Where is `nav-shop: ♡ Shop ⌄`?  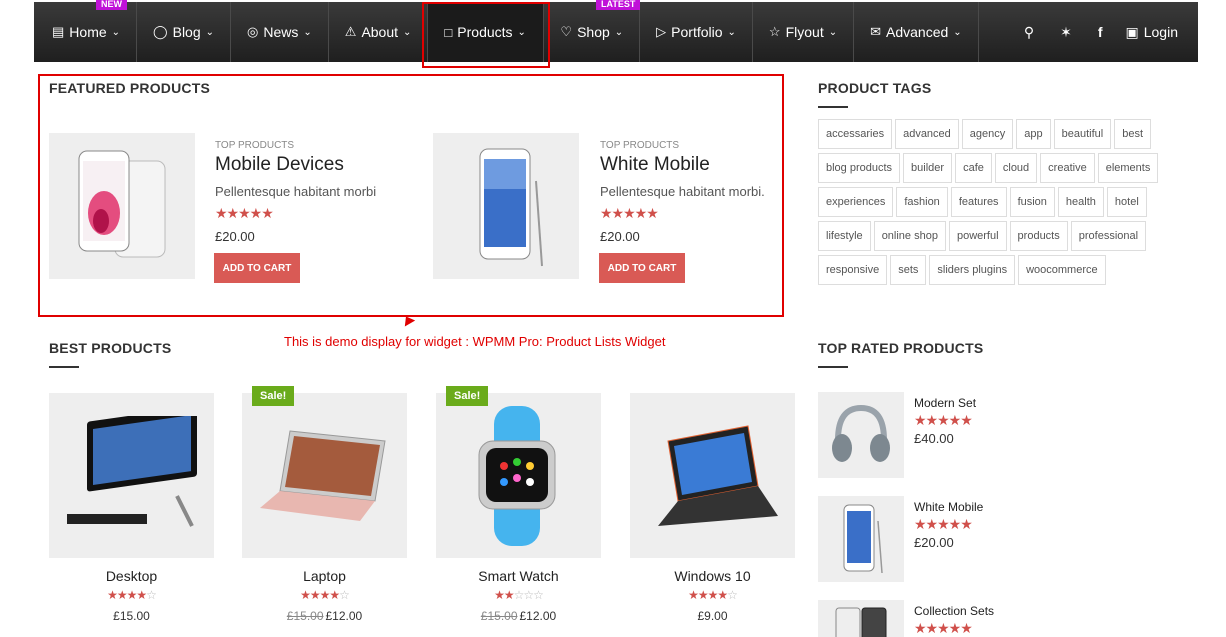 nav-shop: ♡ Shop ⌄ is located at coordinates (592, 32).